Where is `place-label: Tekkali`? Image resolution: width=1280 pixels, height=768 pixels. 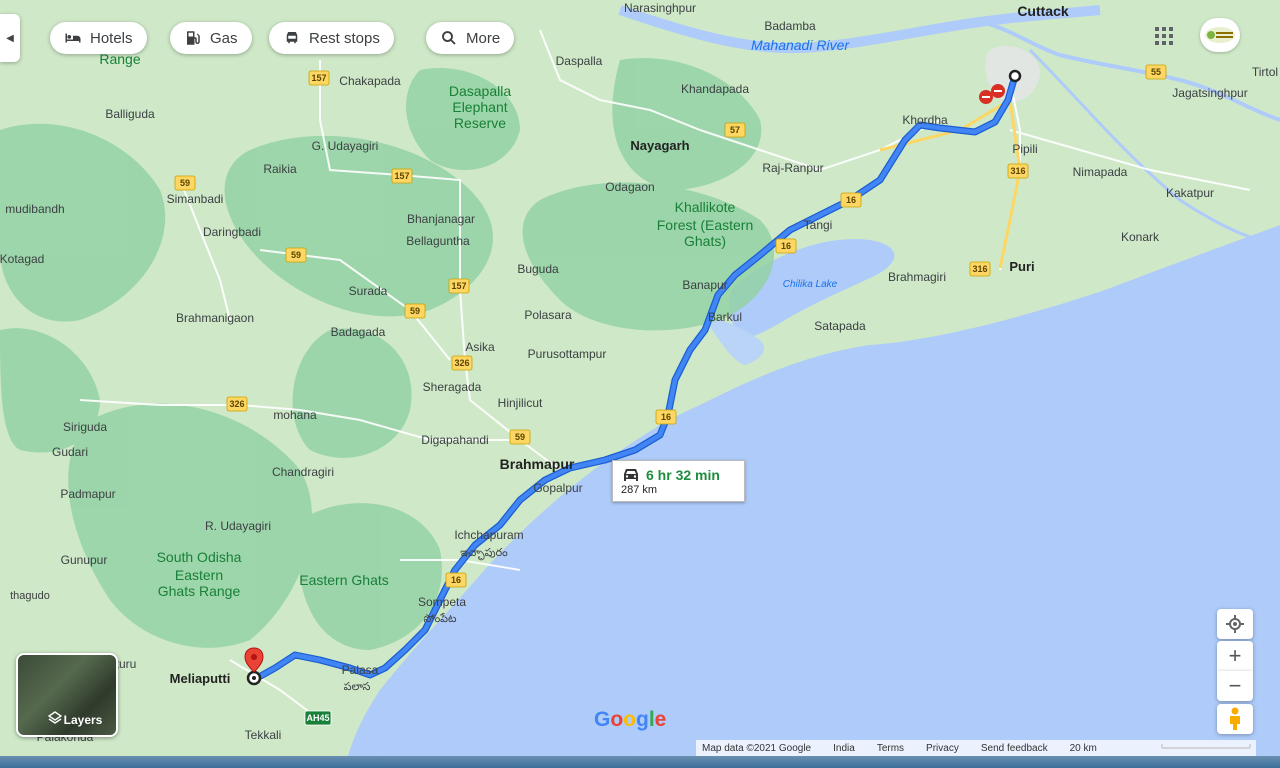 place-label: Tekkali is located at coordinates (263, 735).